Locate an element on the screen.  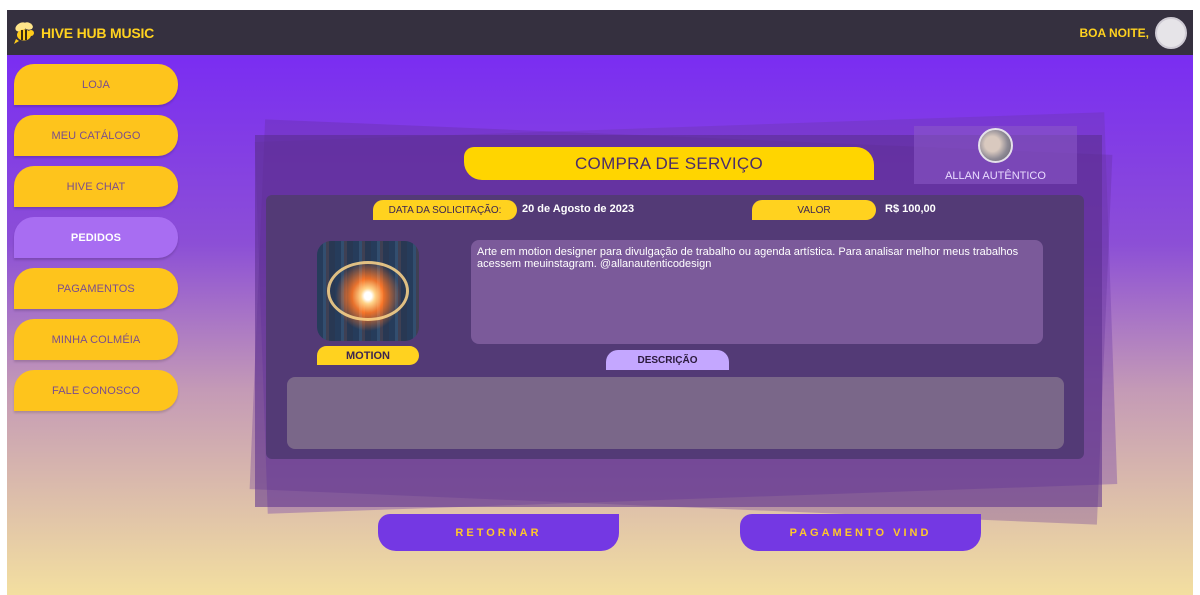
top-bar: HIVE HUB MUSIC BOA NOITE, is located at coordinates (600, 32).